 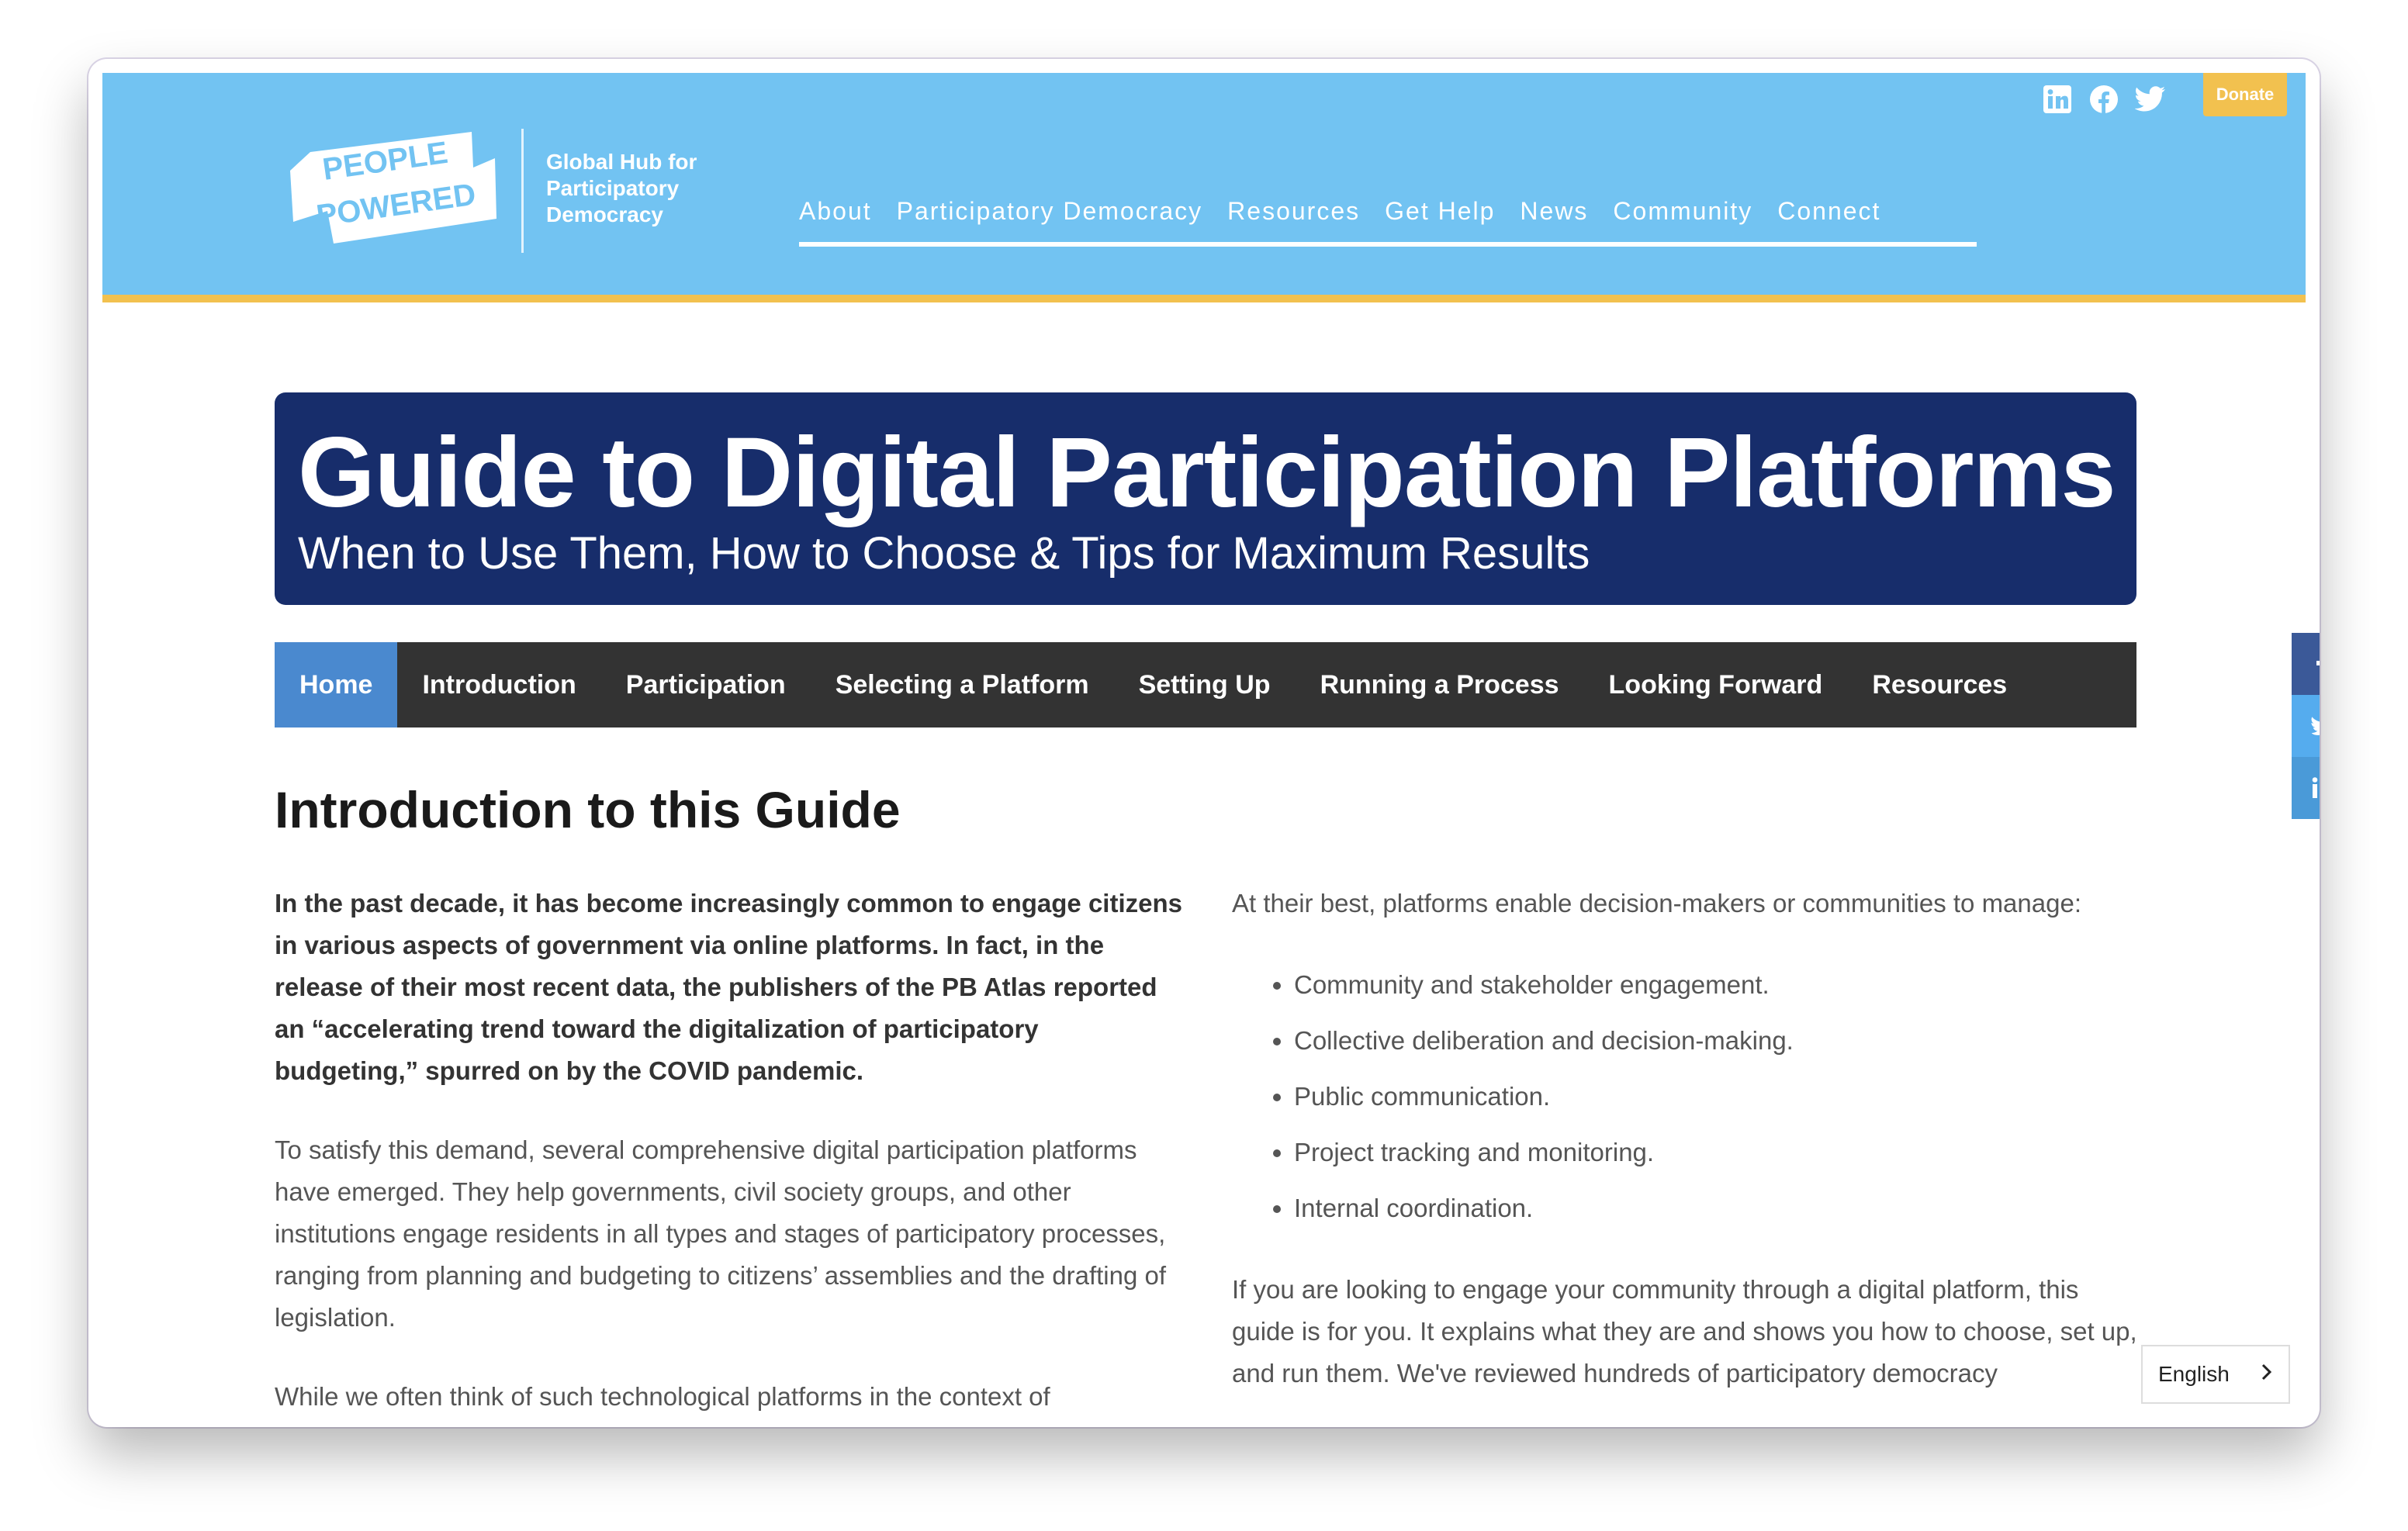 What do you see at coordinates (963, 684) in the screenshot?
I see `guide-tab-selecting-a-platform: Selecting a Platform` at bounding box center [963, 684].